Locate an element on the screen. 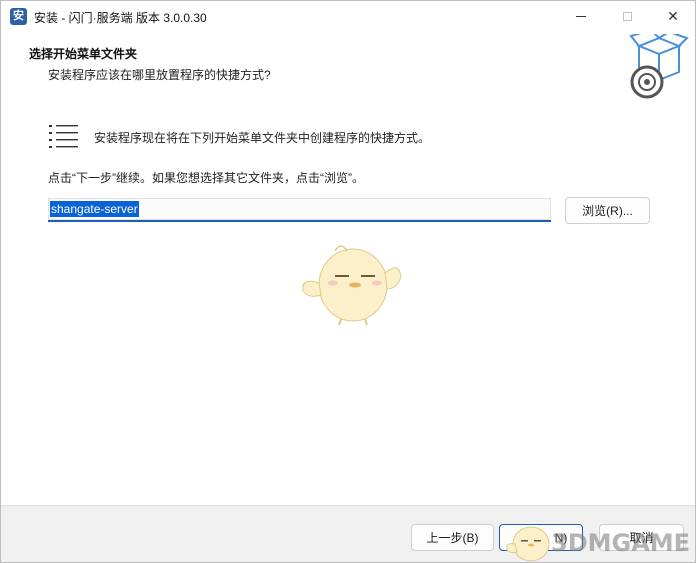 This screenshot has height=563, width=696. mascot-sticker-icon is located at coordinates (352, 285).